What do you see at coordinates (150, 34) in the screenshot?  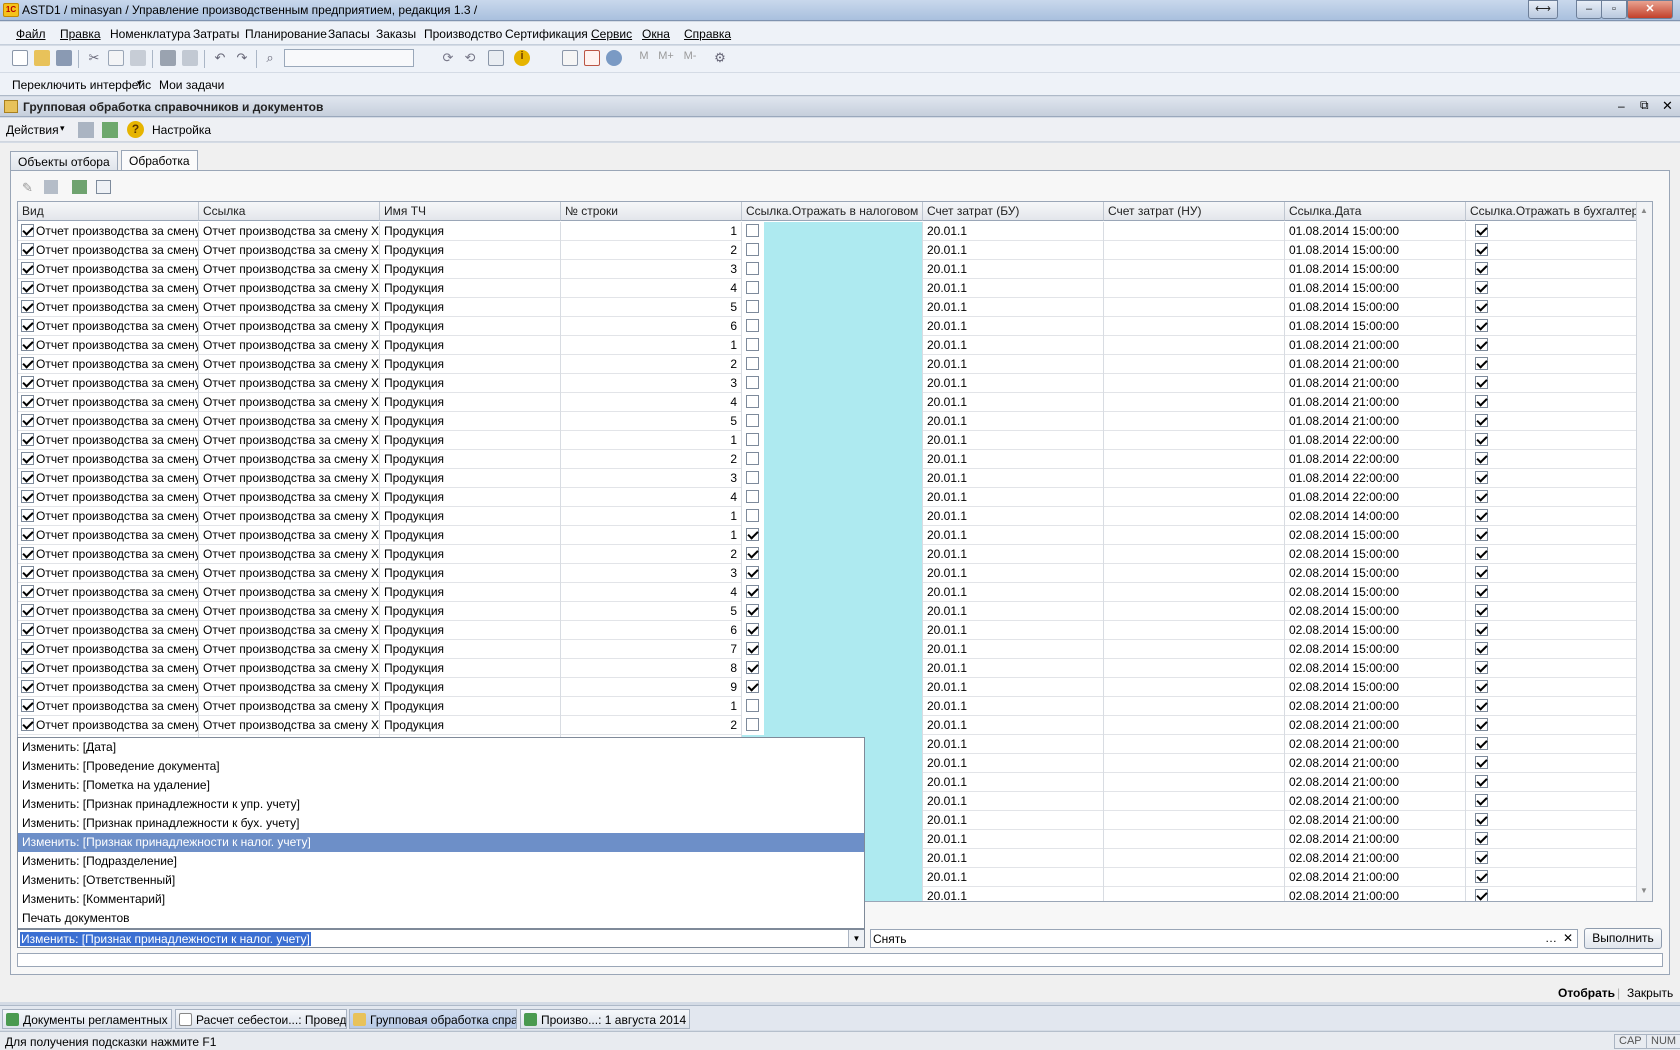 I see `menu-nomenclature: Номенклатура` at bounding box center [150, 34].